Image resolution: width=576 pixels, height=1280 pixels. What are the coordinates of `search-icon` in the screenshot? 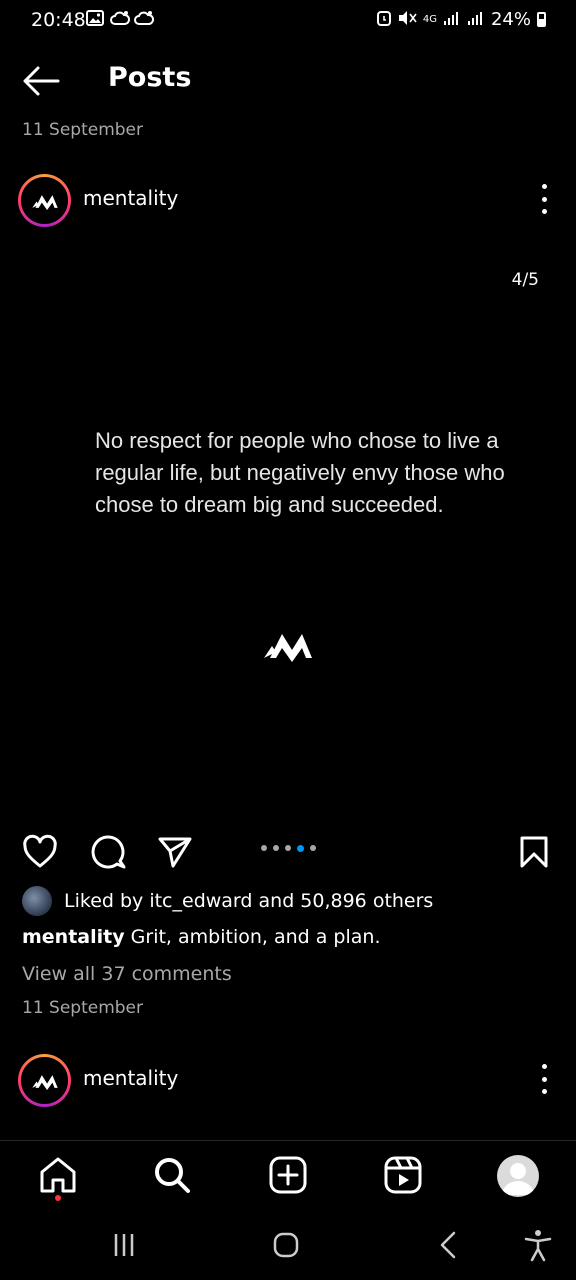 It's located at (172, 1175).